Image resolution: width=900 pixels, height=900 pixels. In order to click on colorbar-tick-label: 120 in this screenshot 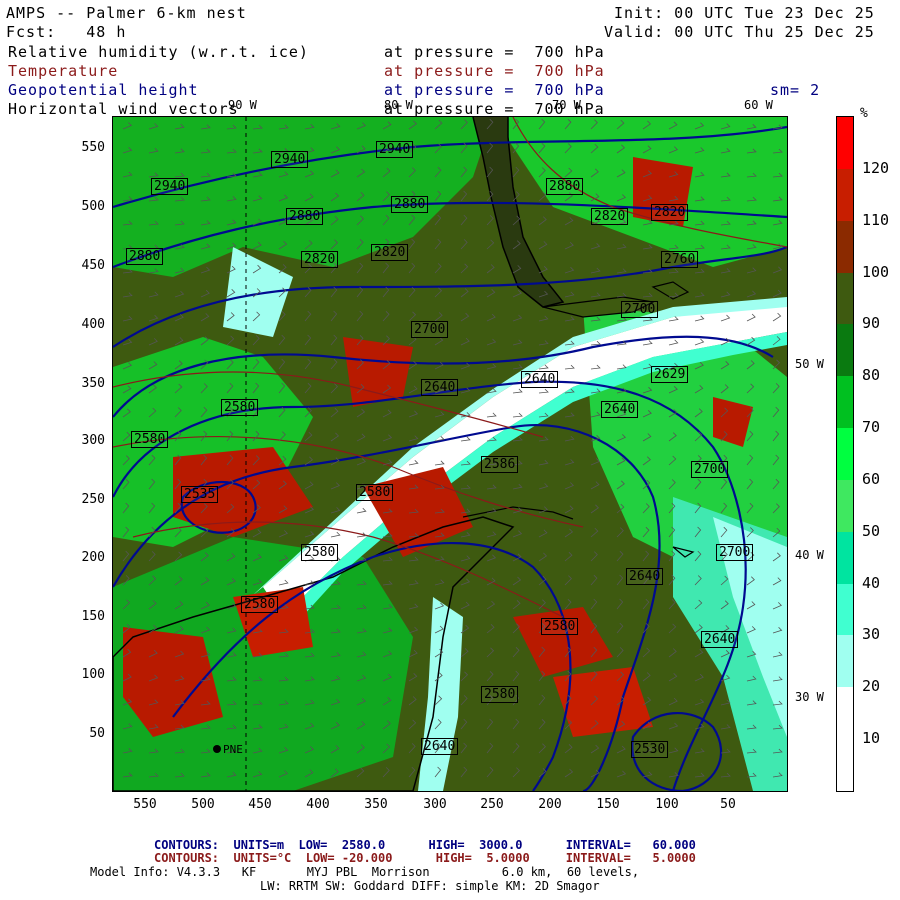, I will do `click(876, 167)`.